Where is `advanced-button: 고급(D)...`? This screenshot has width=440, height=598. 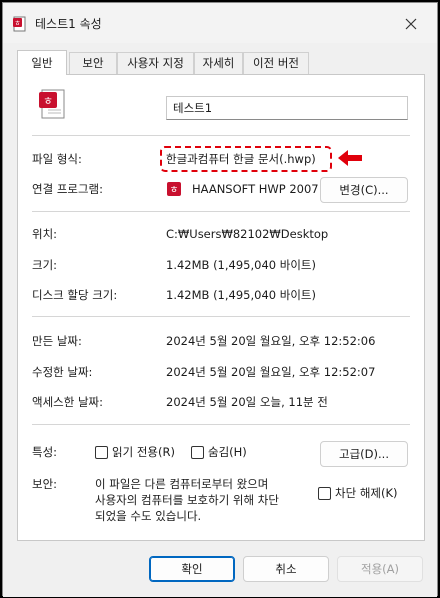
advanced-button: 고급(D)... is located at coordinates (364, 454).